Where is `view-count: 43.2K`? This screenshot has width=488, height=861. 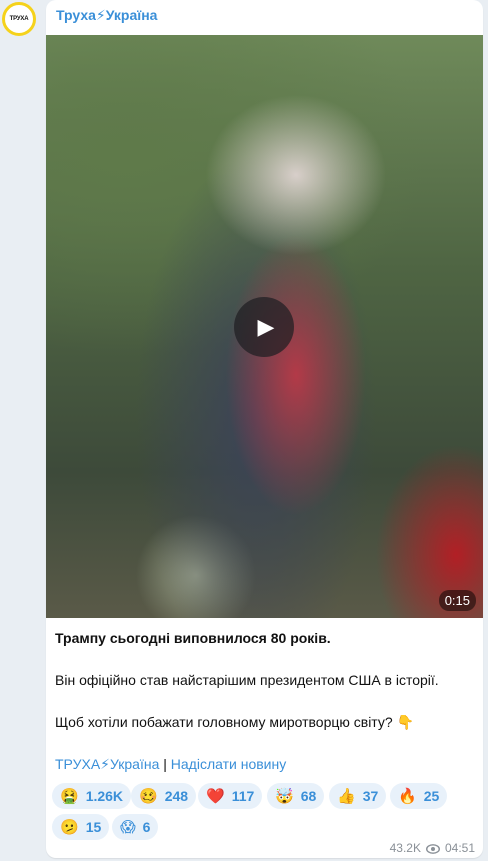 view-count: 43.2K is located at coordinates (405, 848).